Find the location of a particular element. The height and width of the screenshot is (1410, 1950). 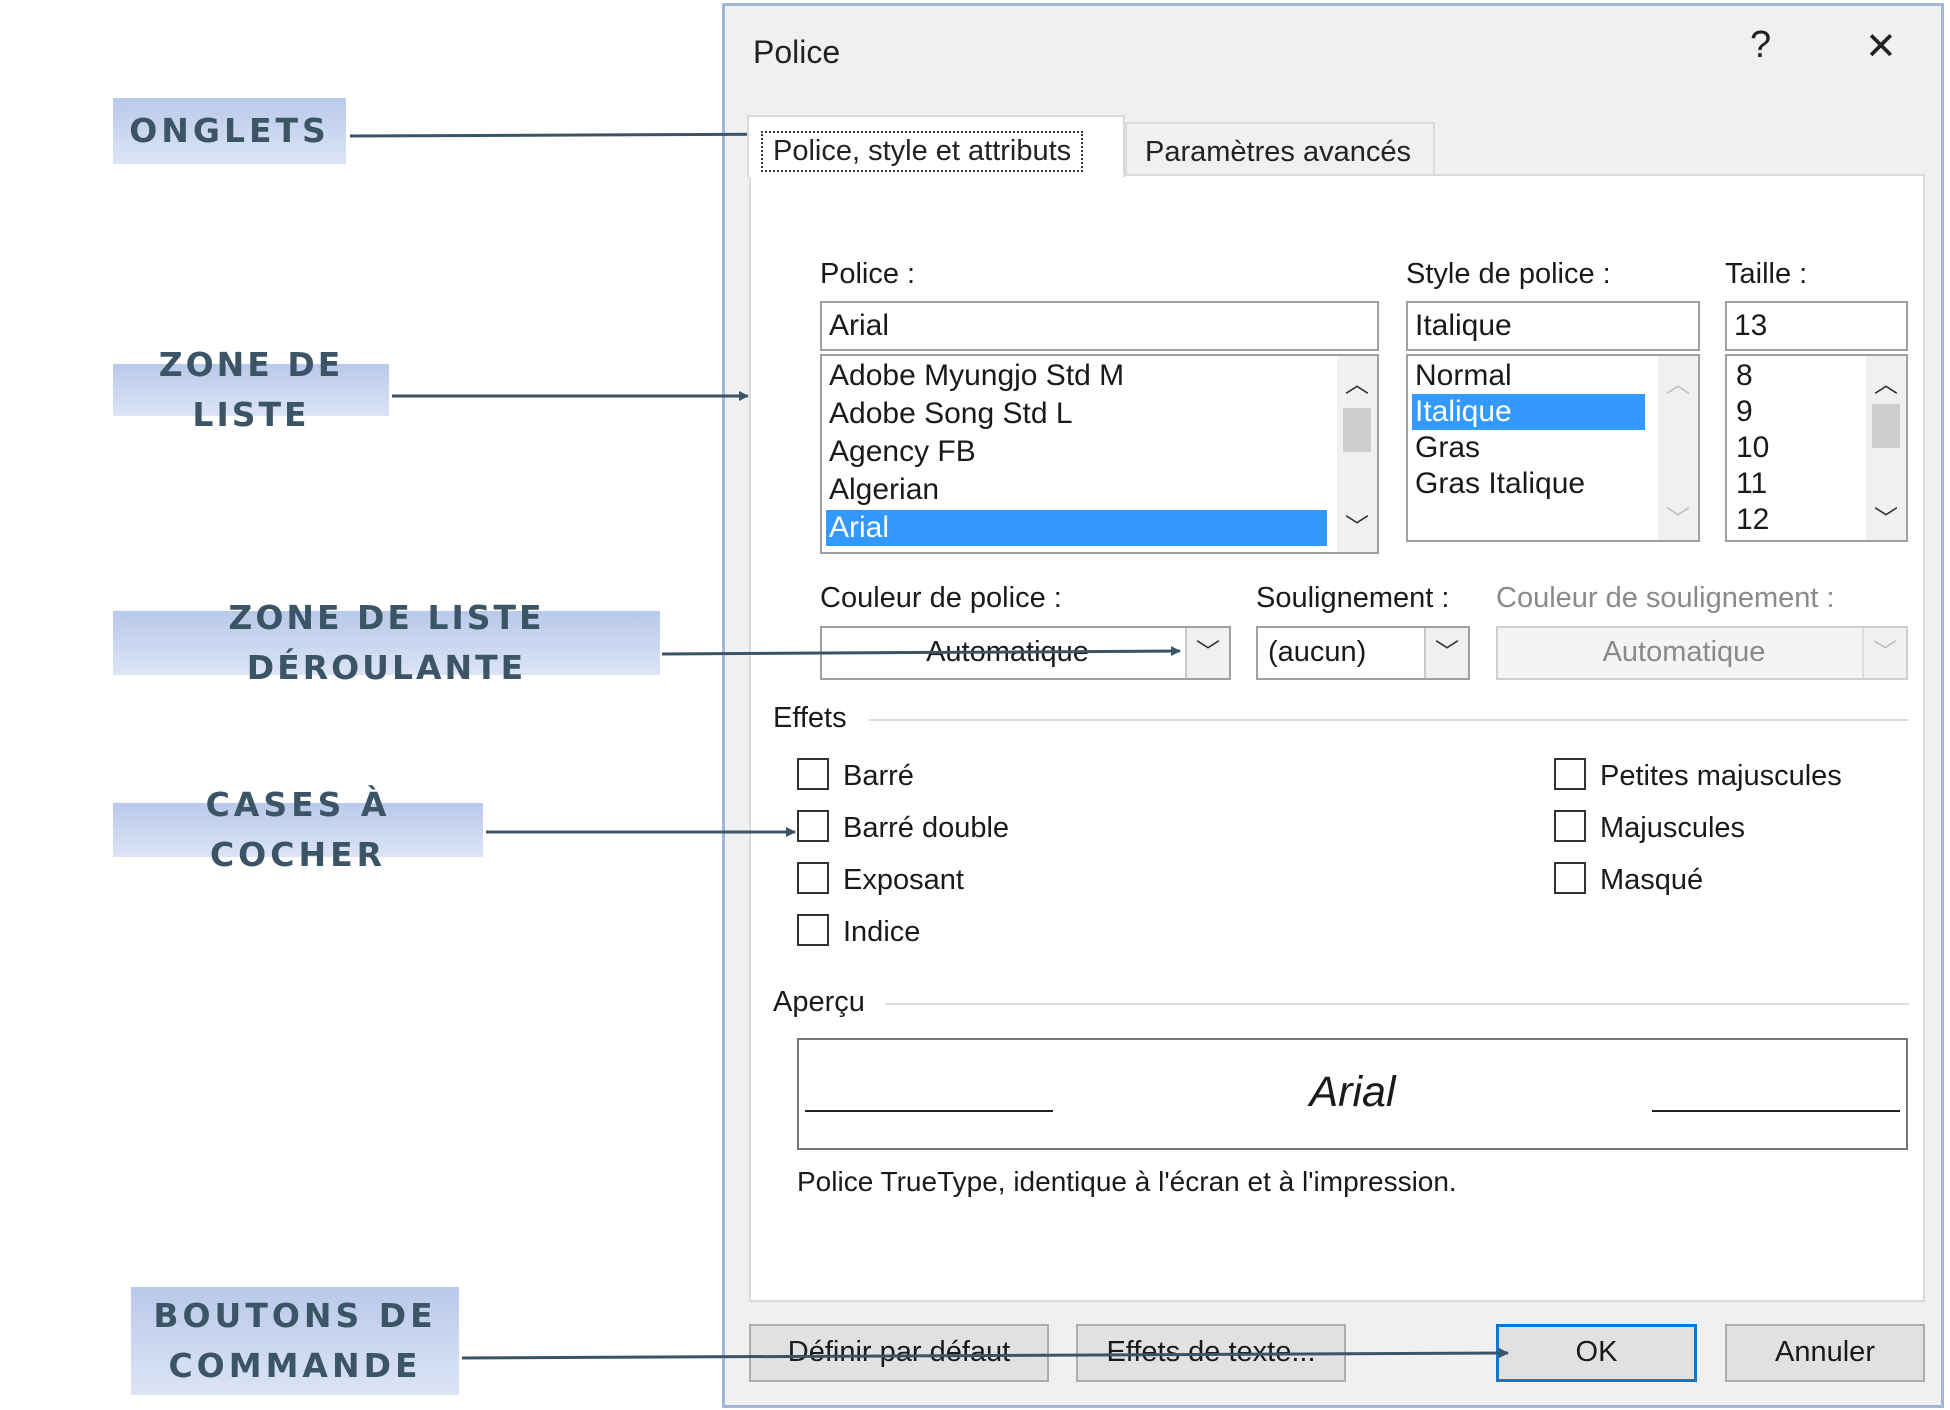

arrow-zone-liste-deroulante is located at coordinates (921, 651).